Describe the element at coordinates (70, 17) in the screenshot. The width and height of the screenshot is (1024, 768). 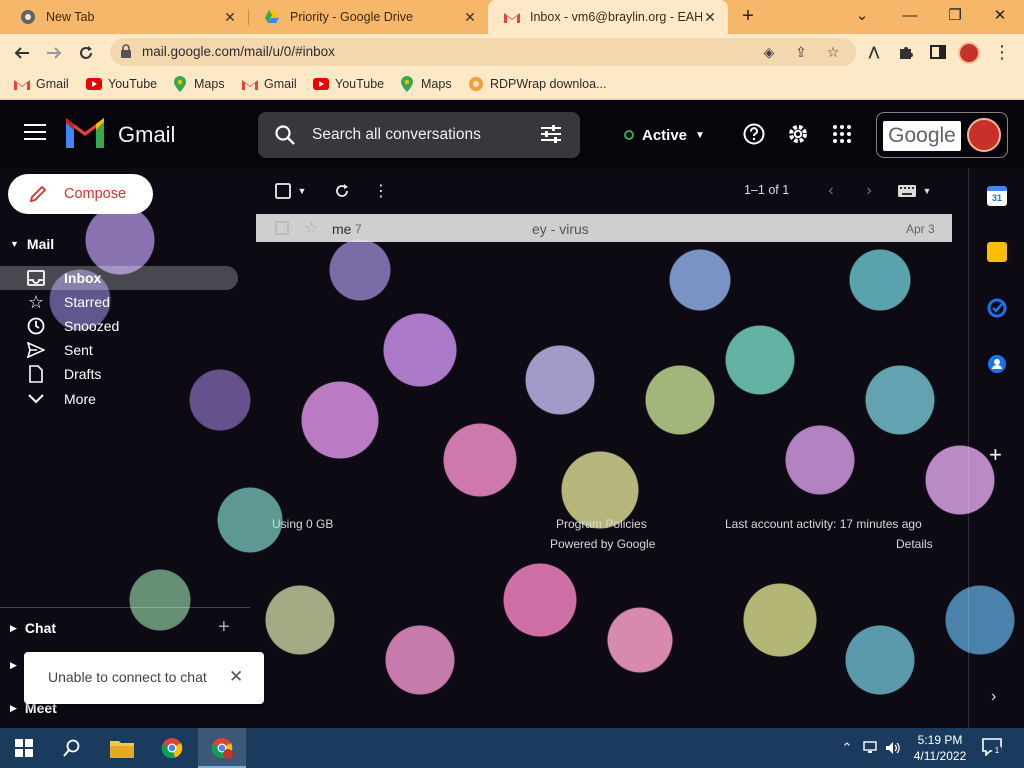
I see `tab-title: New Tab` at that location.